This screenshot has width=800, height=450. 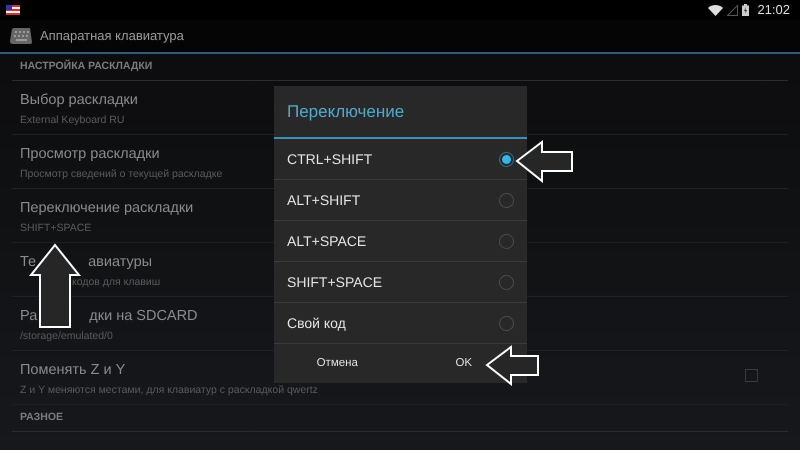 I want to click on item-title: Переключение раскладки, so click(x=107, y=208).